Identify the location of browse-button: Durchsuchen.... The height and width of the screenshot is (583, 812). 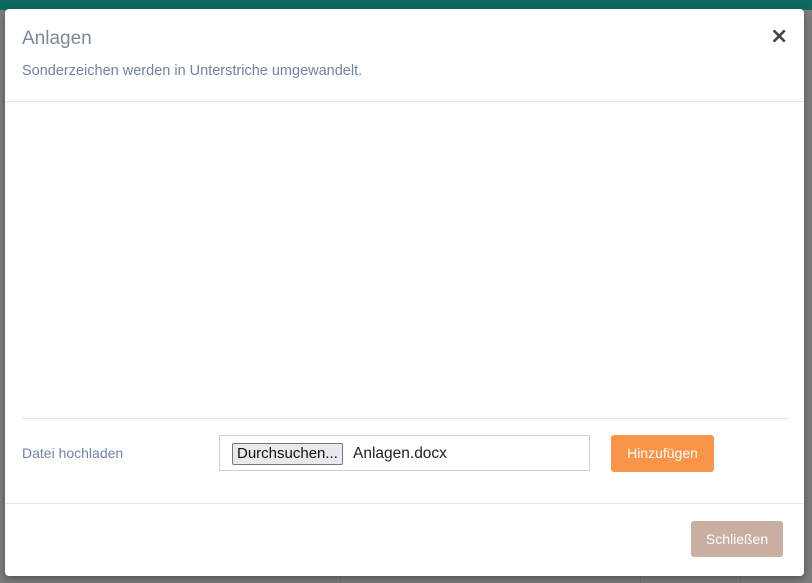
(287, 454).